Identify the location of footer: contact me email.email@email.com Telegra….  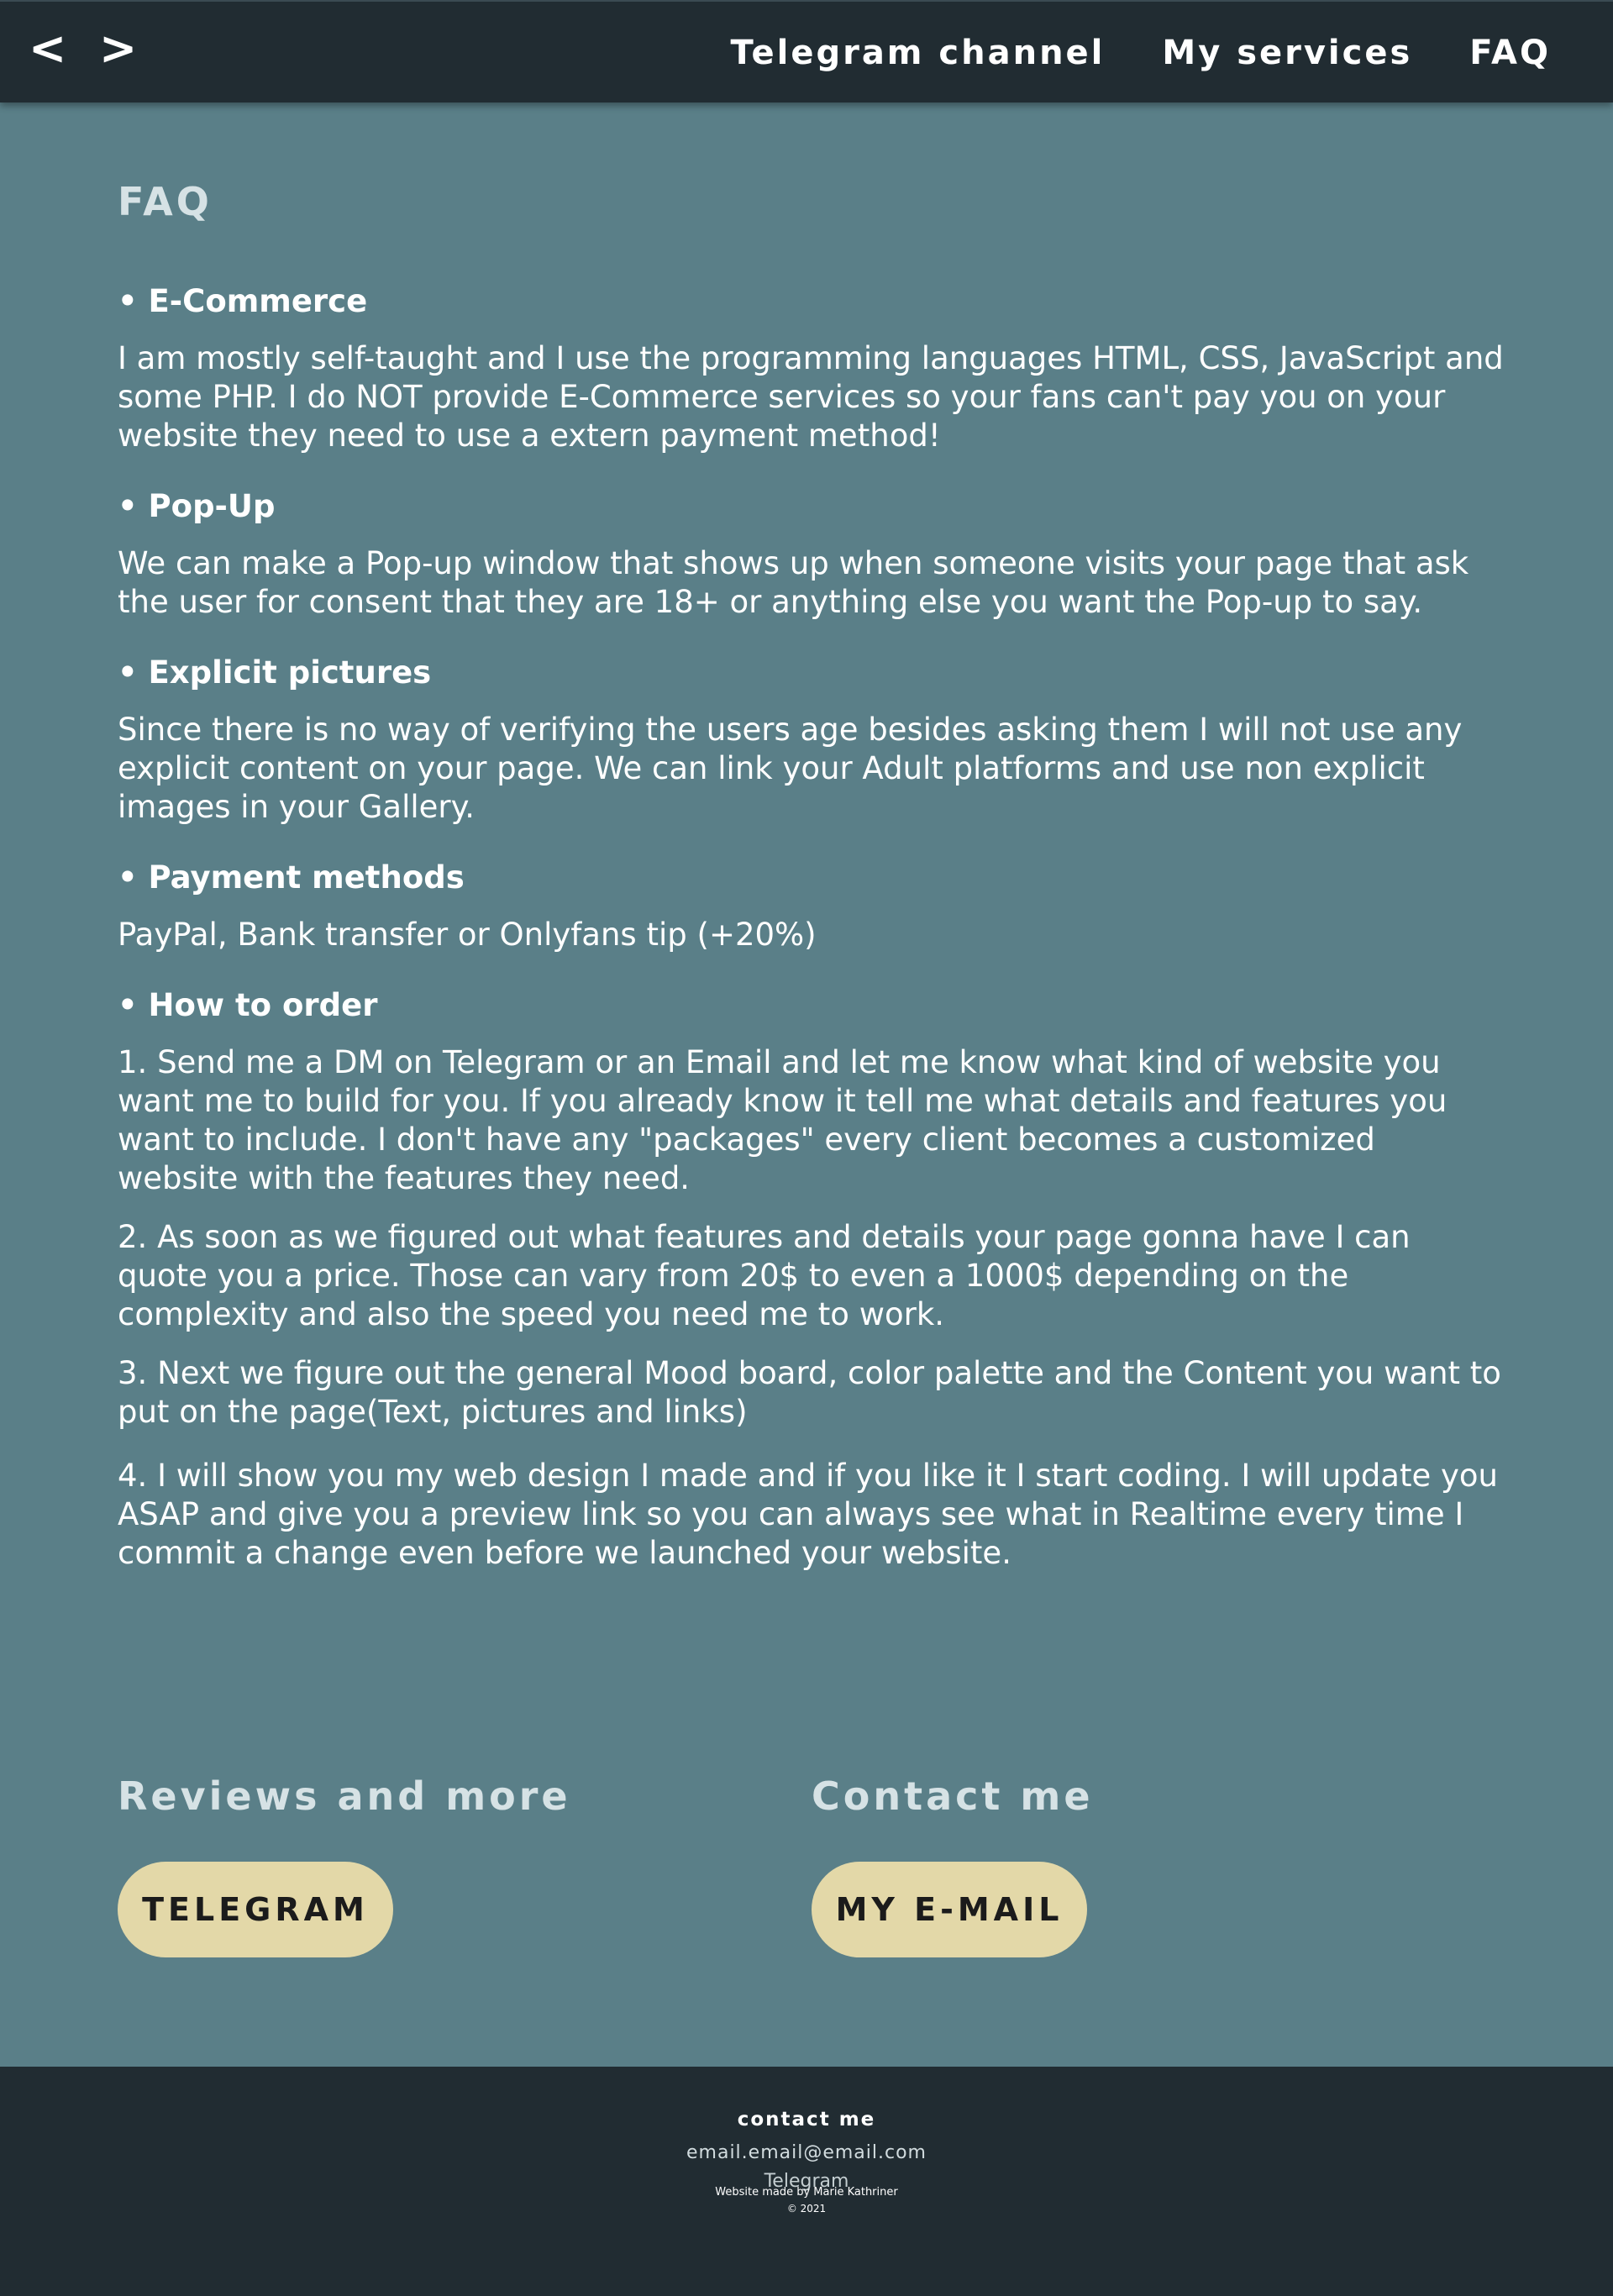
(806, 2181).